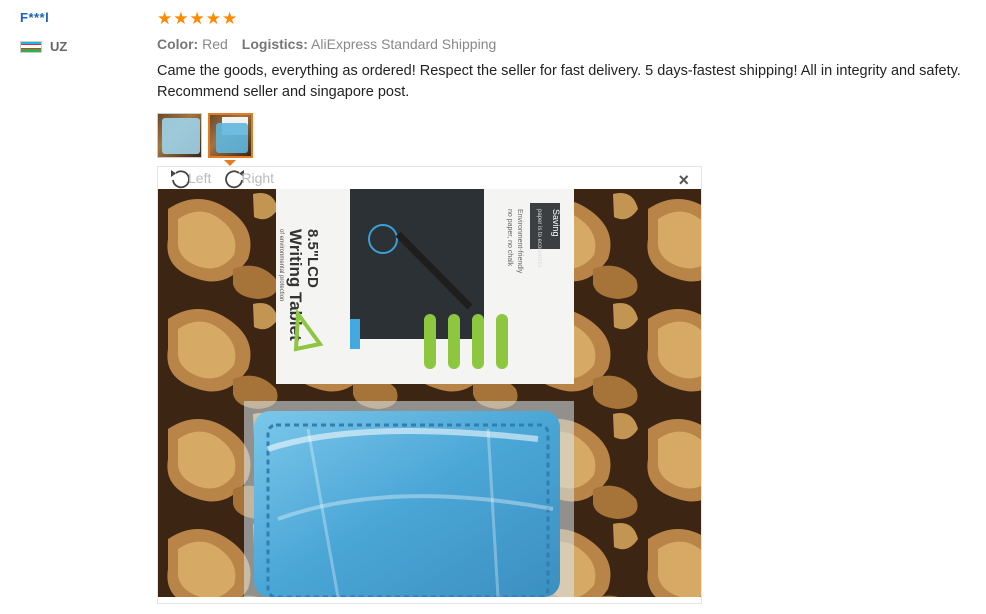 This screenshot has width=986, height=614. Describe the element at coordinates (369, 44) in the screenshot. I see `logistics-info: Logistics: AliExpress Standard Shipping` at that location.